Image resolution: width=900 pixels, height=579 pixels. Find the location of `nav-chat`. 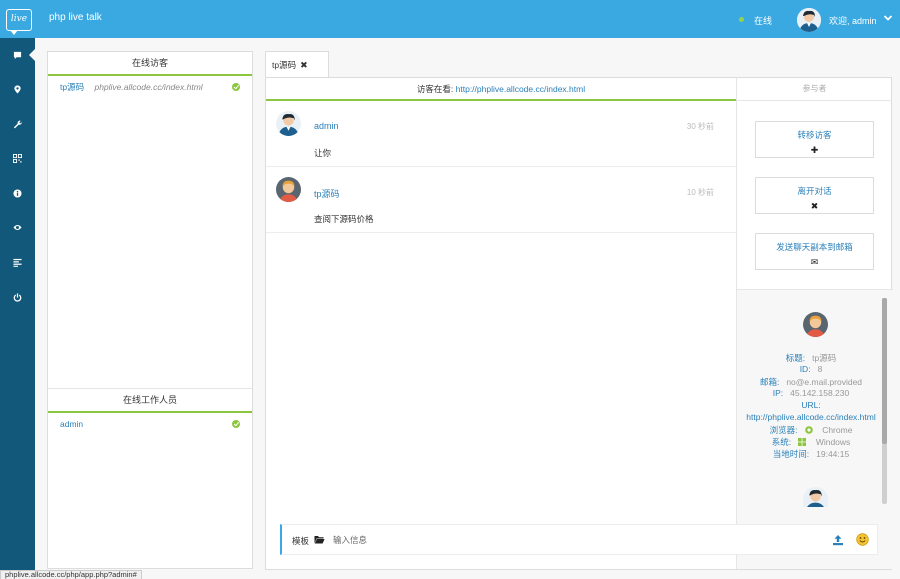

nav-chat is located at coordinates (17, 55).